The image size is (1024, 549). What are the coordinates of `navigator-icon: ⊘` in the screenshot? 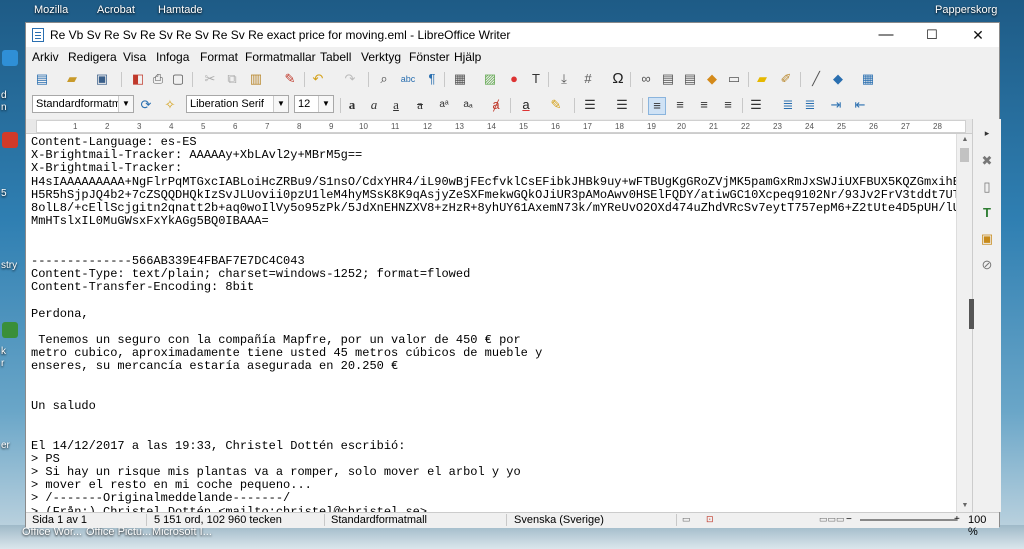 It's located at (987, 265).